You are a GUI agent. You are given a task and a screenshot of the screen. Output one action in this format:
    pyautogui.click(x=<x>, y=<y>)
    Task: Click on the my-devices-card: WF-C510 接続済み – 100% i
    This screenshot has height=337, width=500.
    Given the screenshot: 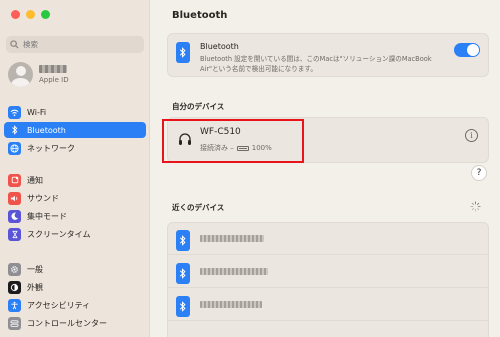 What is the action you would take?
    pyautogui.click(x=325, y=140)
    